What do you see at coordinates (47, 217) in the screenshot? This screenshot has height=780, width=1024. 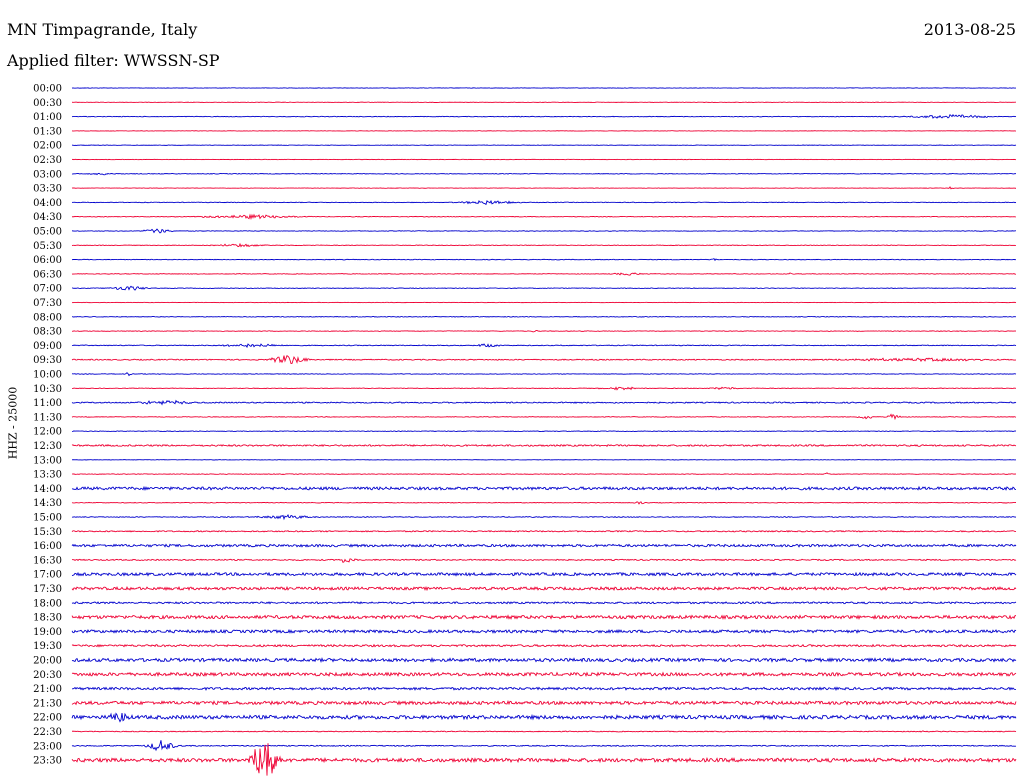 I see `time-tick-label: 04:30` at bounding box center [47, 217].